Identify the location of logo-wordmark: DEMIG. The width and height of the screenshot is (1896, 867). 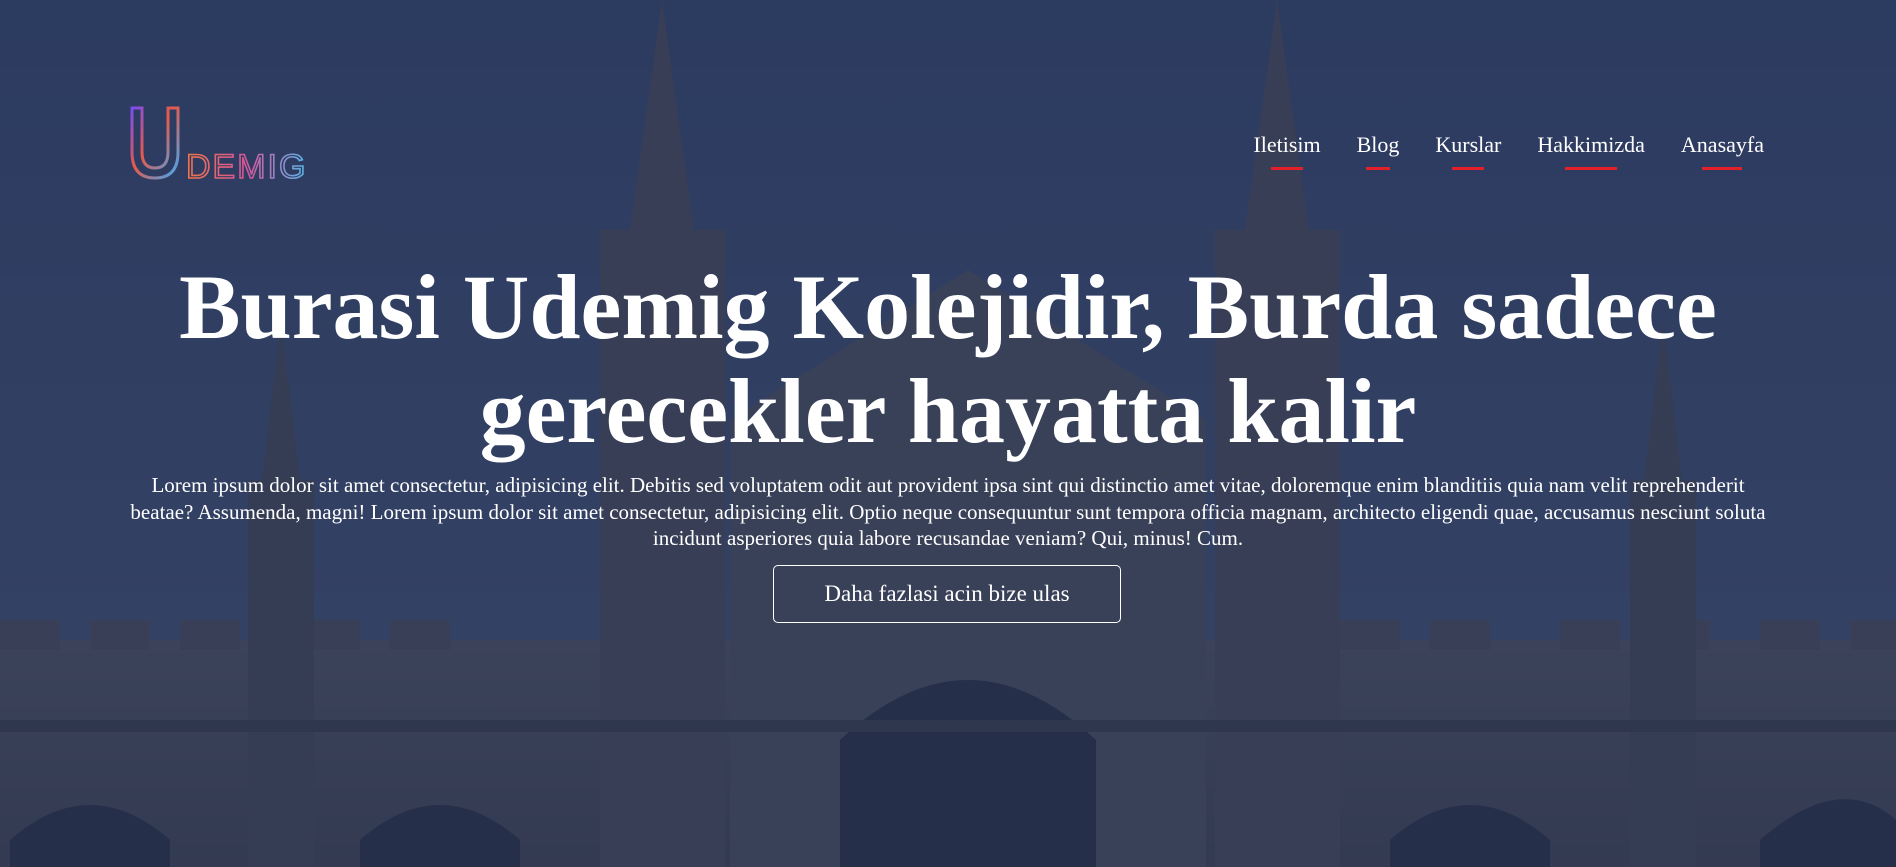
(246, 165).